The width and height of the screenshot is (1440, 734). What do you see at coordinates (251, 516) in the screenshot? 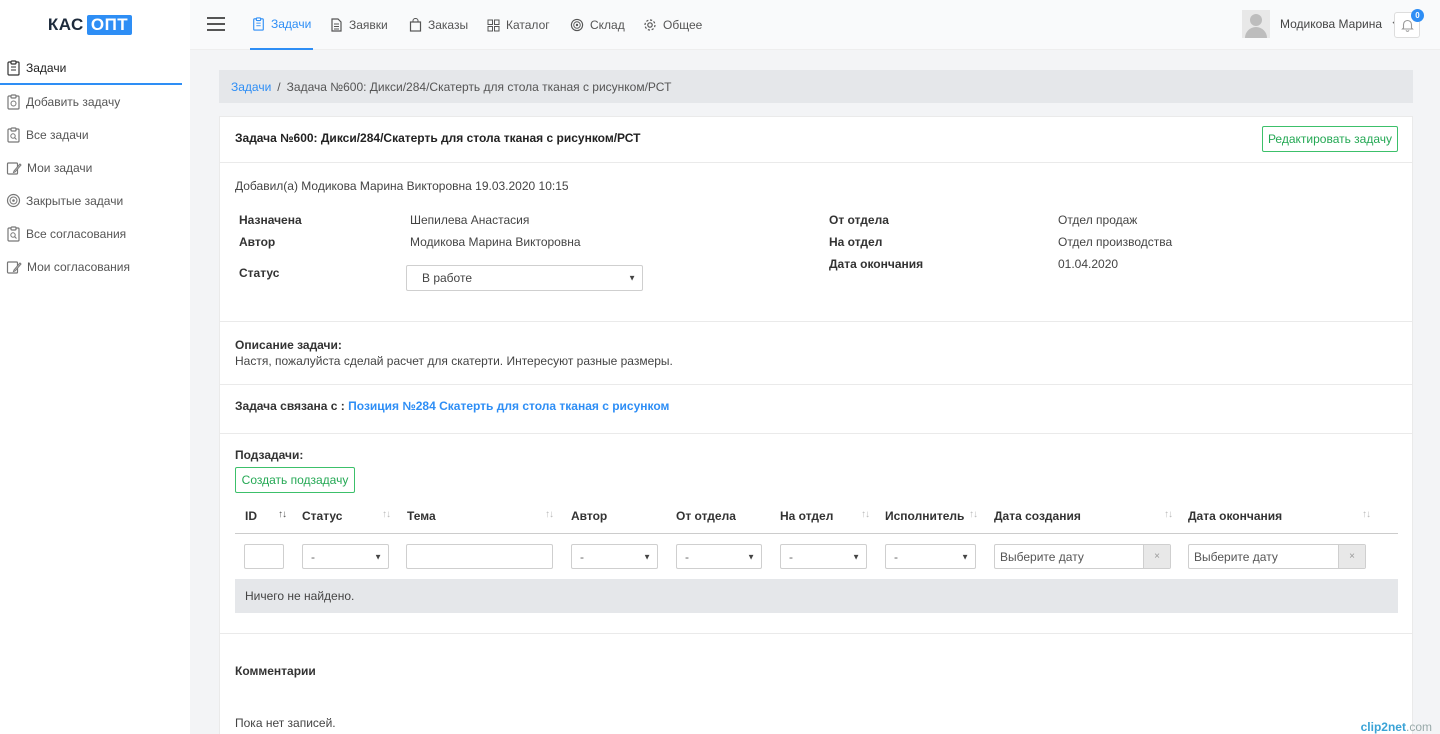
I see `column-header-id: ID` at bounding box center [251, 516].